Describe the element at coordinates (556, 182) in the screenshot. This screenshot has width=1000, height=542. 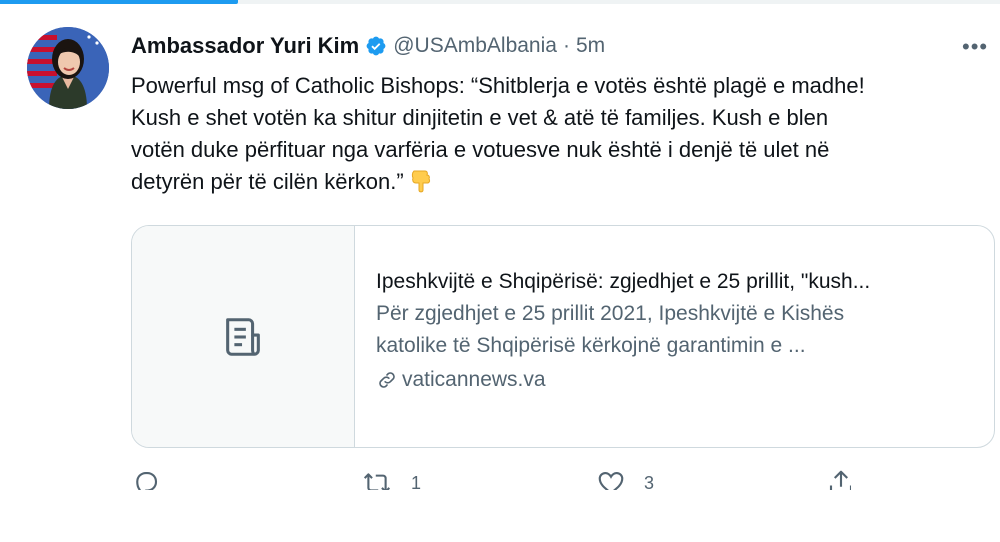
I see `tweet-text-line: detyrën për të cilën kërkon.”` at that location.